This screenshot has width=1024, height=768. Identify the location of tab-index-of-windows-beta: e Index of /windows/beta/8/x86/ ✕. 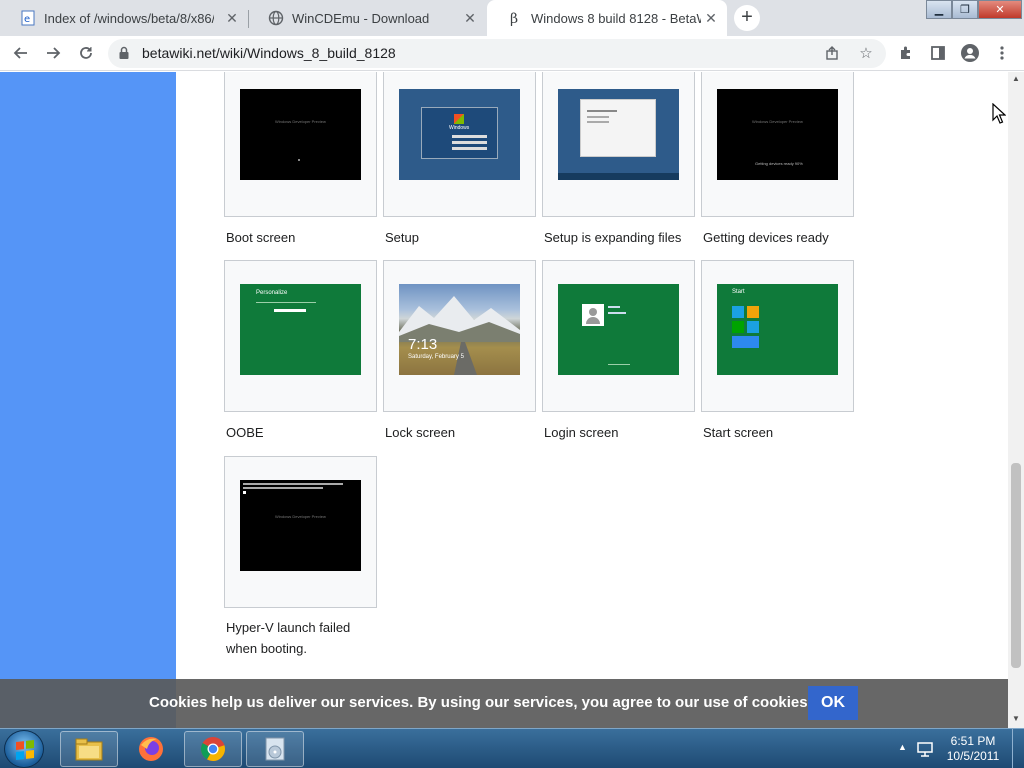
(124, 18).